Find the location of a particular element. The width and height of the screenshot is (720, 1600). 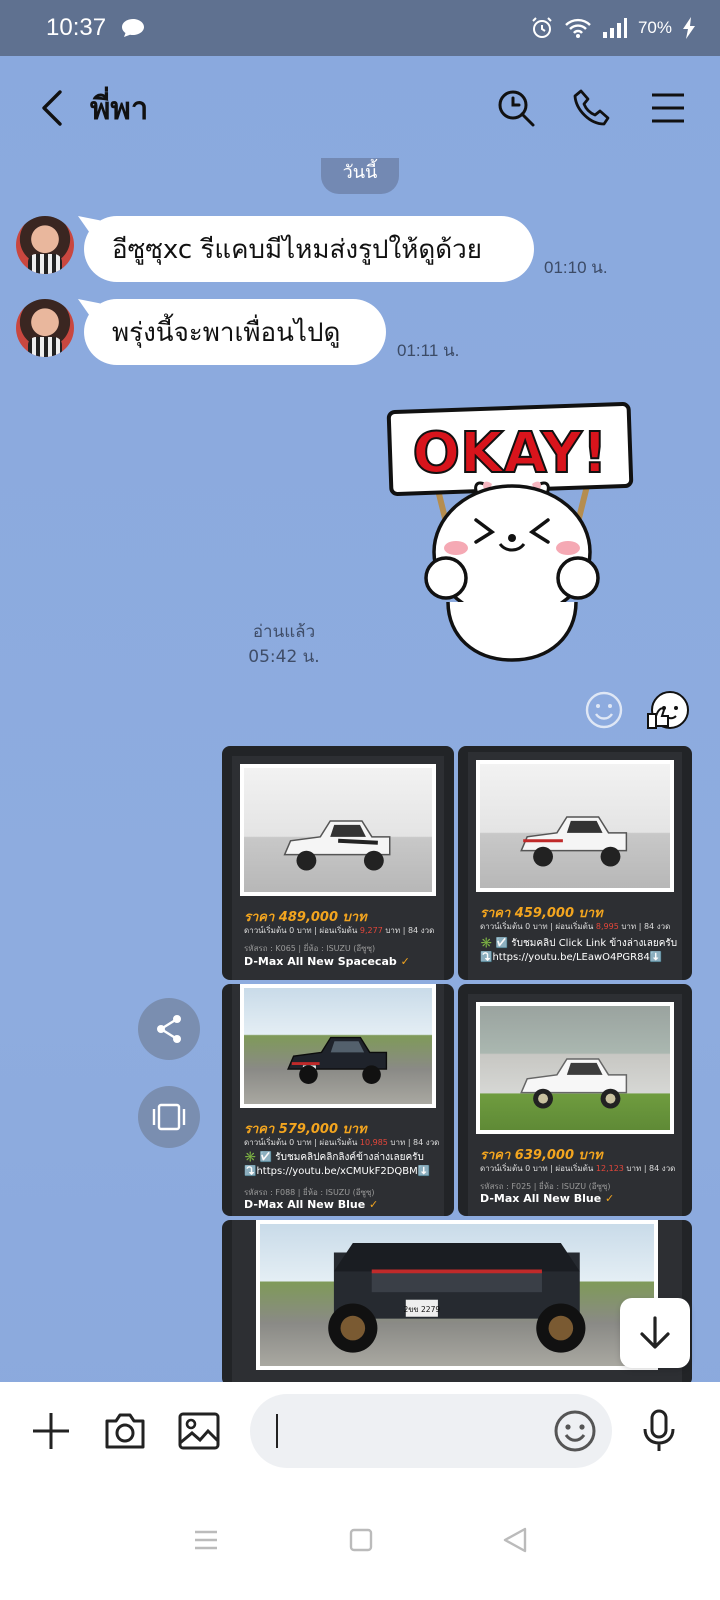

card-body: 2ขข 2279 is located at coordinates (457, 1303).